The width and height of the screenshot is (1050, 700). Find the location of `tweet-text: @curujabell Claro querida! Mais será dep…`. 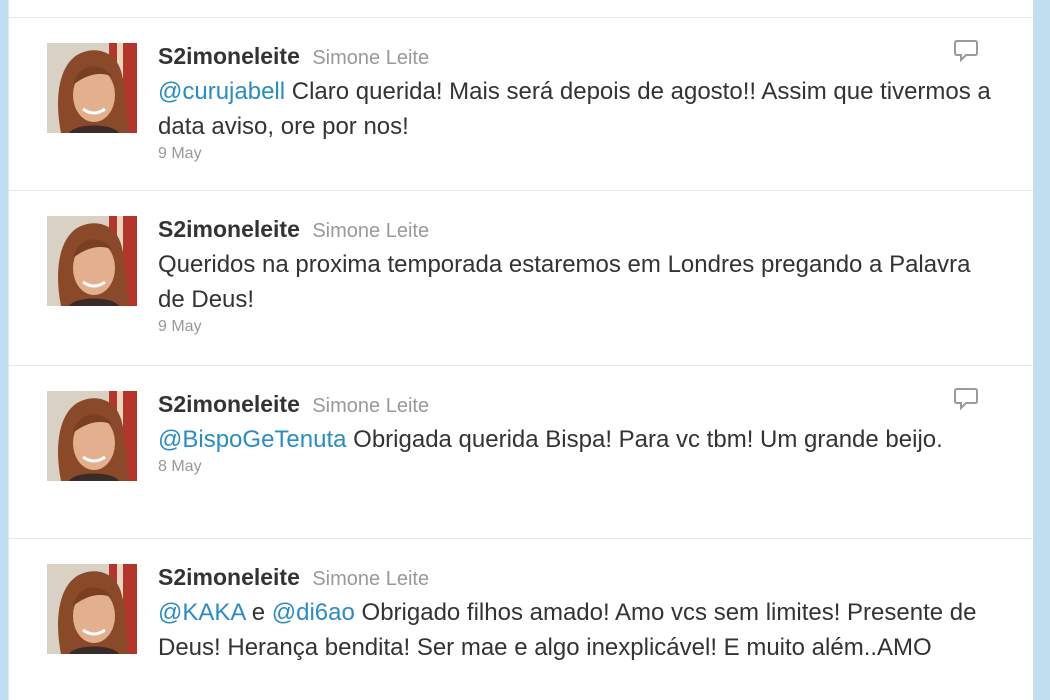

tweet-text: @curujabell Claro querida! Mais será dep… is located at coordinates (580, 109).